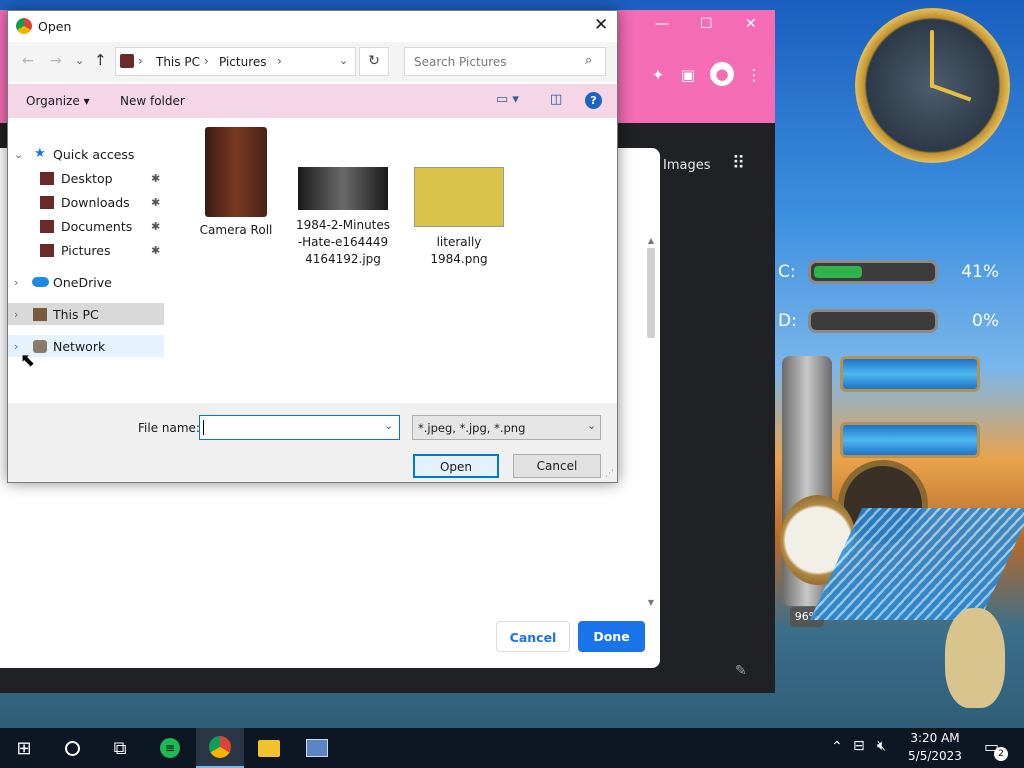 The height and width of the screenshot is (768, 1024). I want to click on nav-pictures: Pictures ✱, so click(87, 250).